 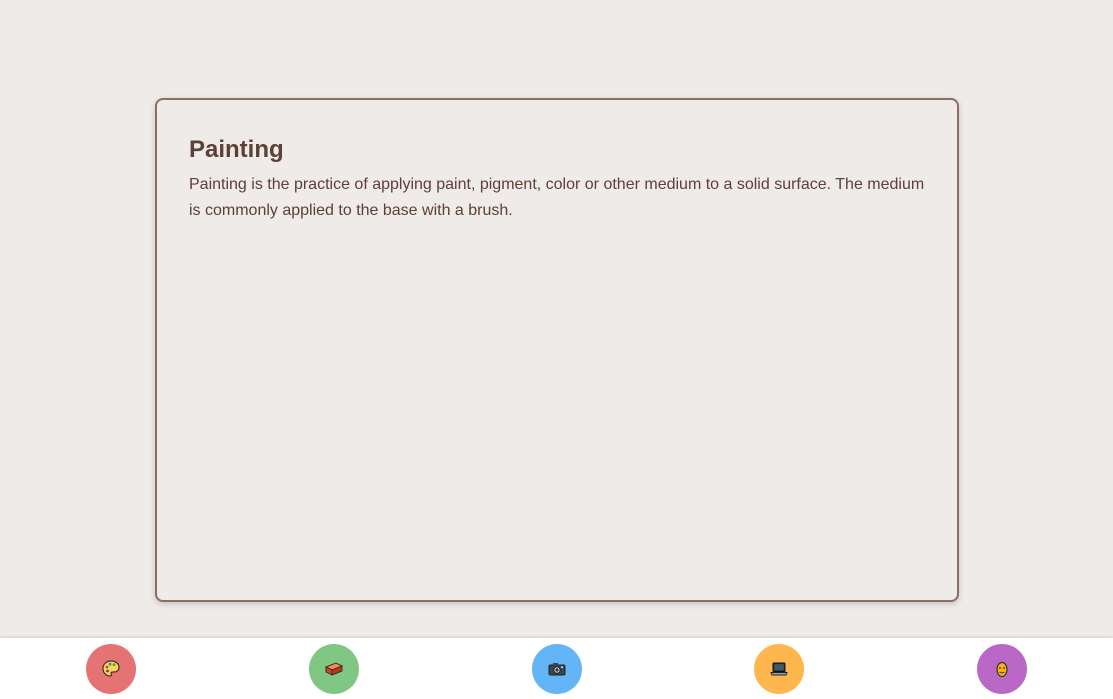 I want to click on nav-button-digital, so click(x=779, y=669).